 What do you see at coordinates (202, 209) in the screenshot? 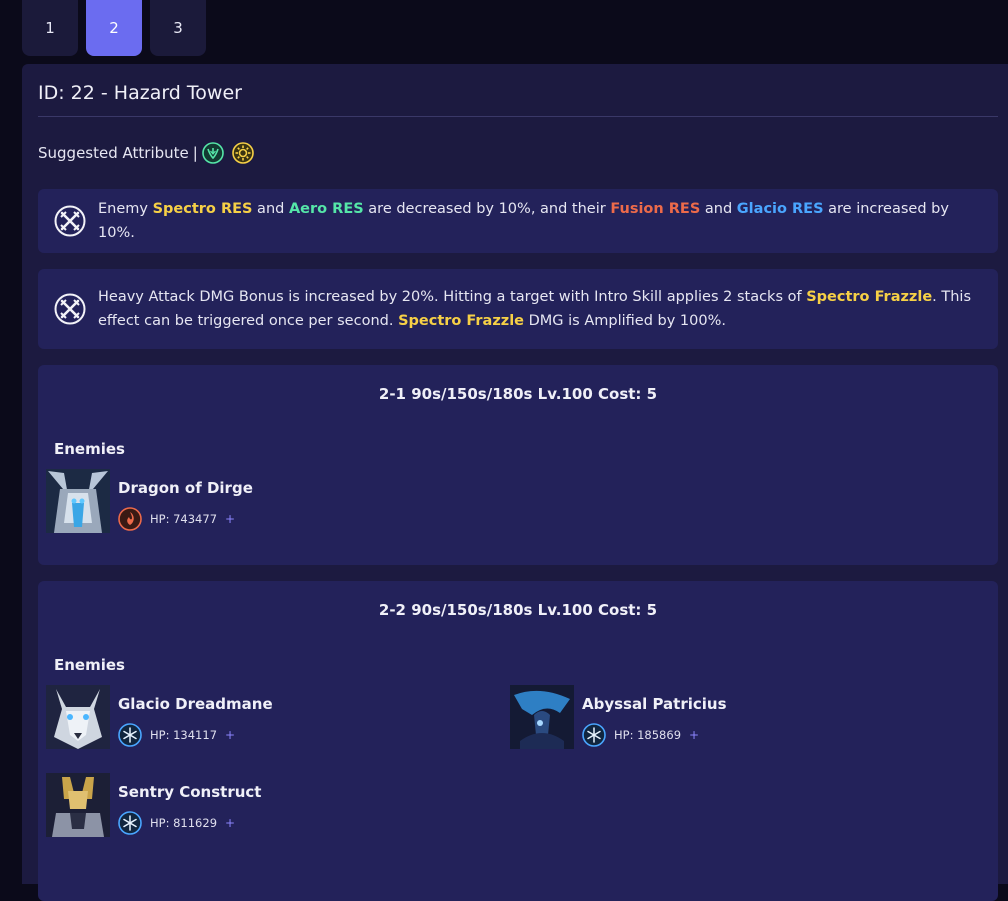
I see `spectro-res-keyword: Spectro RES` at bounding box center [202, 209].